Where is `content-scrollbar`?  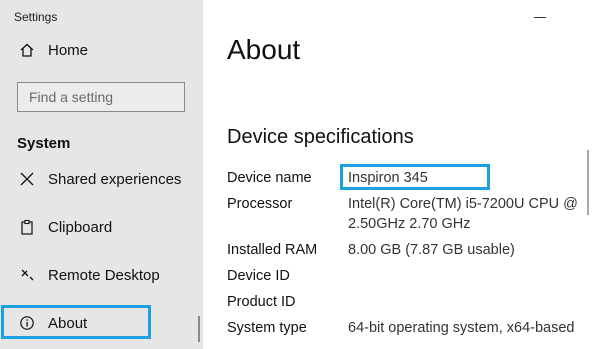 content-scrollbar is located at coordinates (588, 182).